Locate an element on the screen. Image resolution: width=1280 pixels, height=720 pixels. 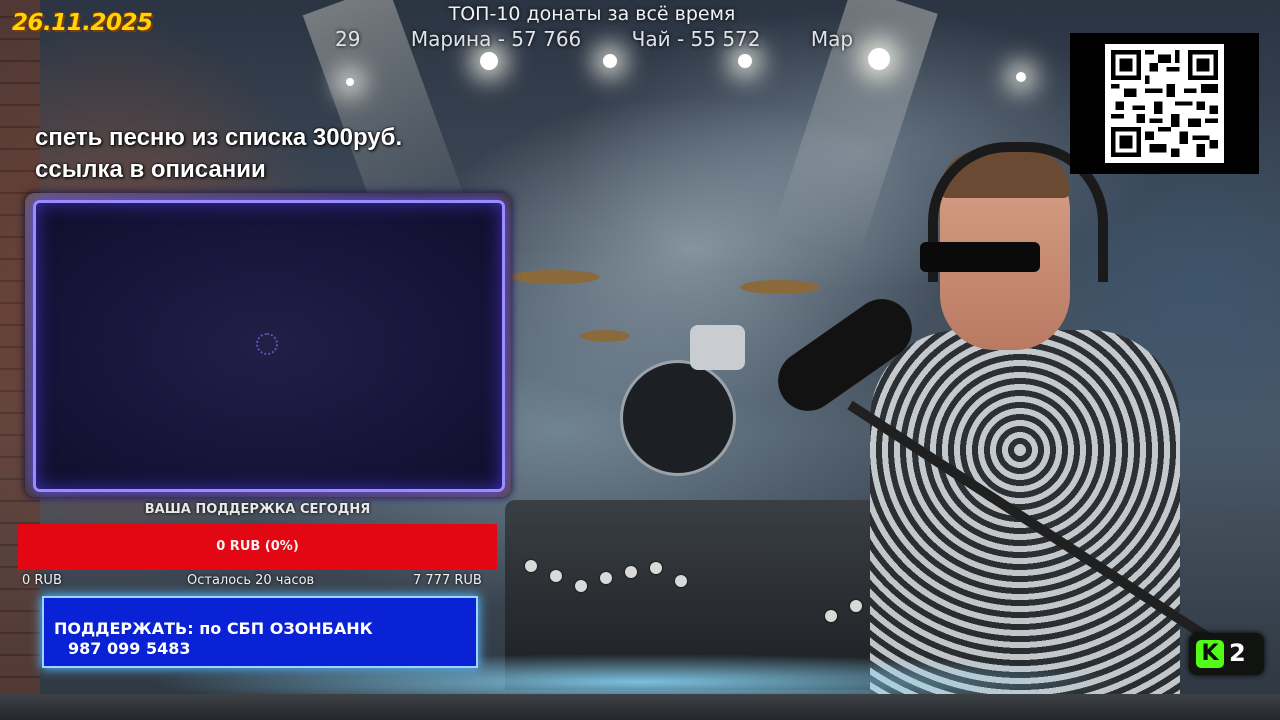
kick-logo-letter: K is located at coordinates (1210, 653).